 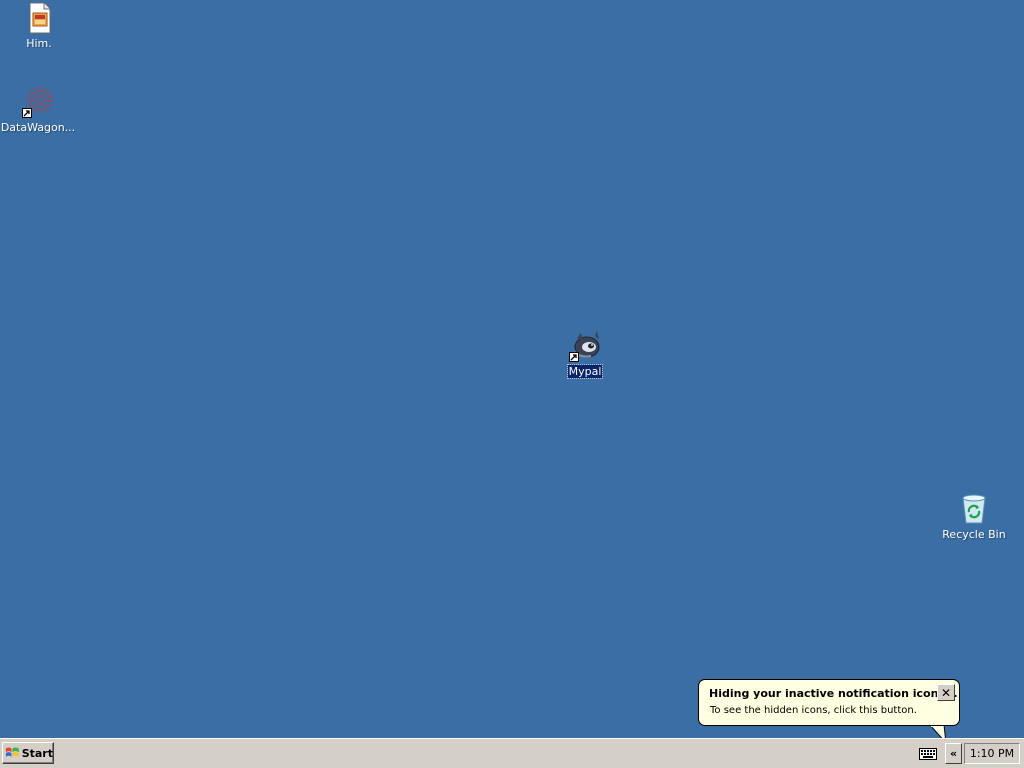 I want to click on desktop-icon-label: Mypal, so click(x=585, y=371).